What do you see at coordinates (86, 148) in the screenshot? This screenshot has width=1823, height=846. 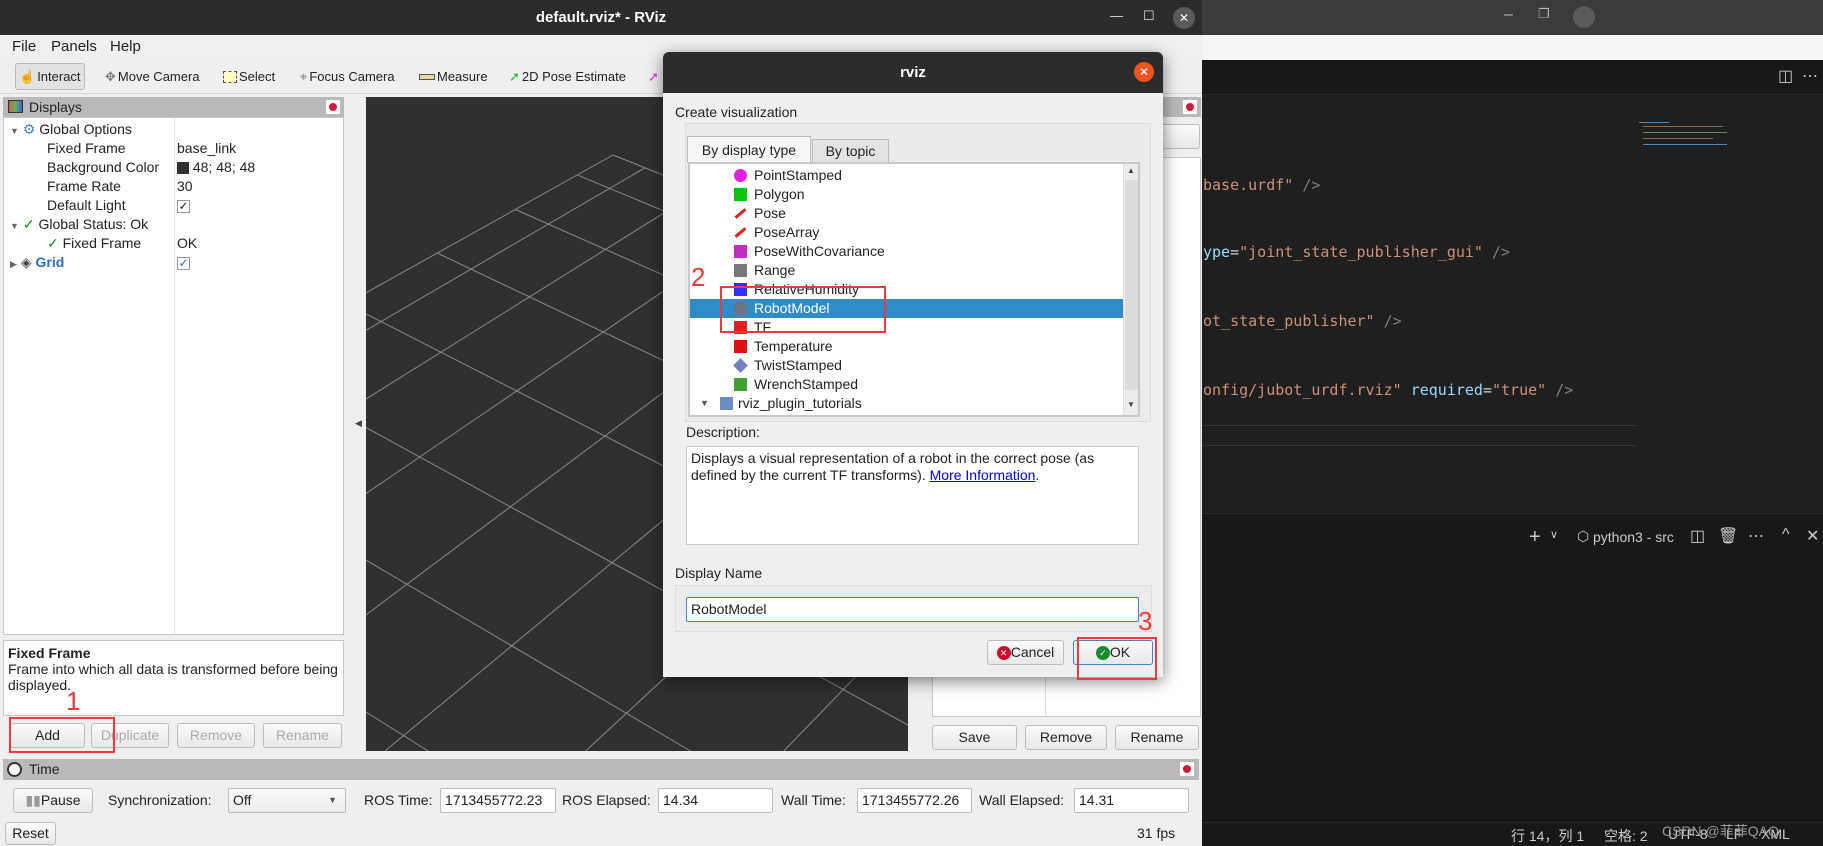 I see `tree-row-fixed-frame: Fixed Frame` at bounding box center [86, 148].